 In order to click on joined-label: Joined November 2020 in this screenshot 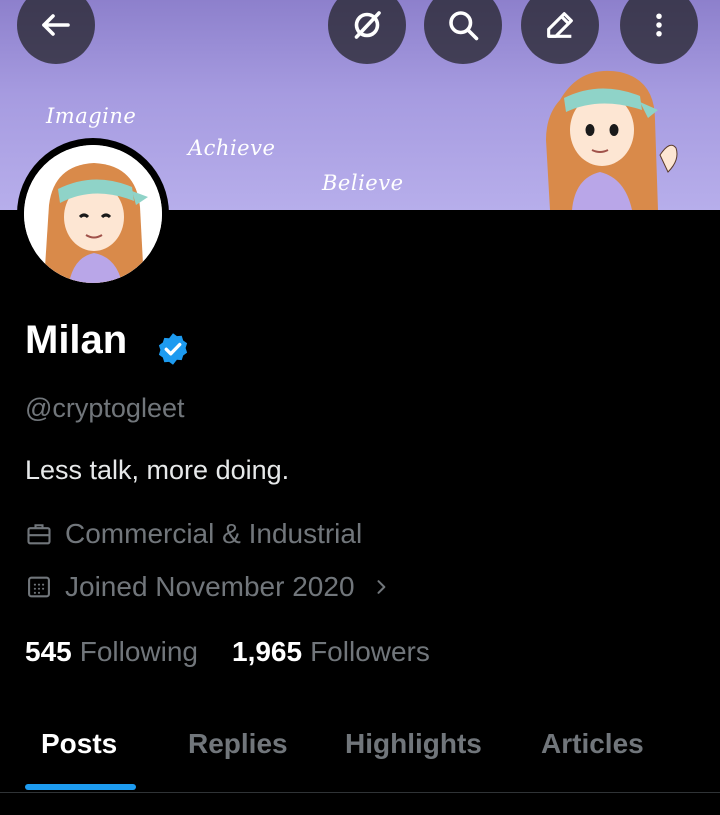, I will do `click(210, 586)`.